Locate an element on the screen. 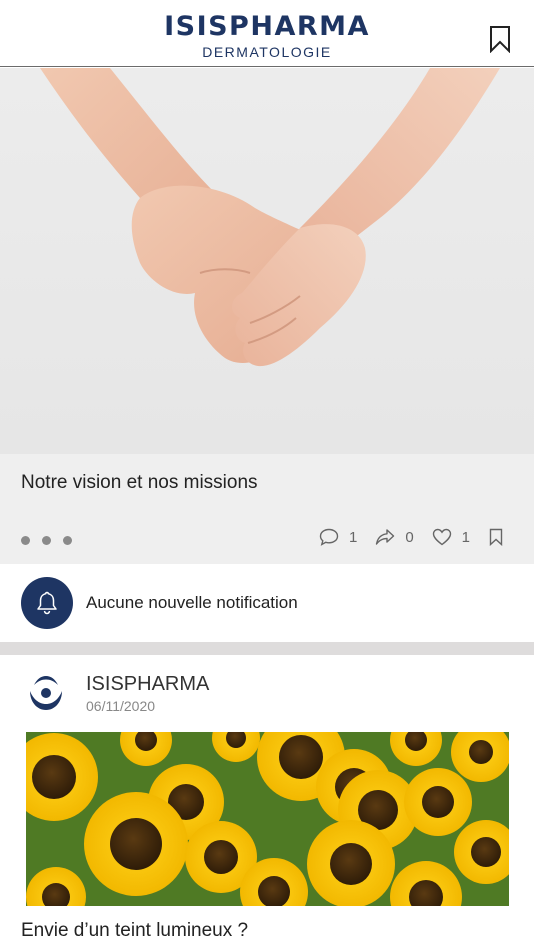 This screenshot has height=950, width=534. likes-stat: 1 is located at coordinates (451, 537).